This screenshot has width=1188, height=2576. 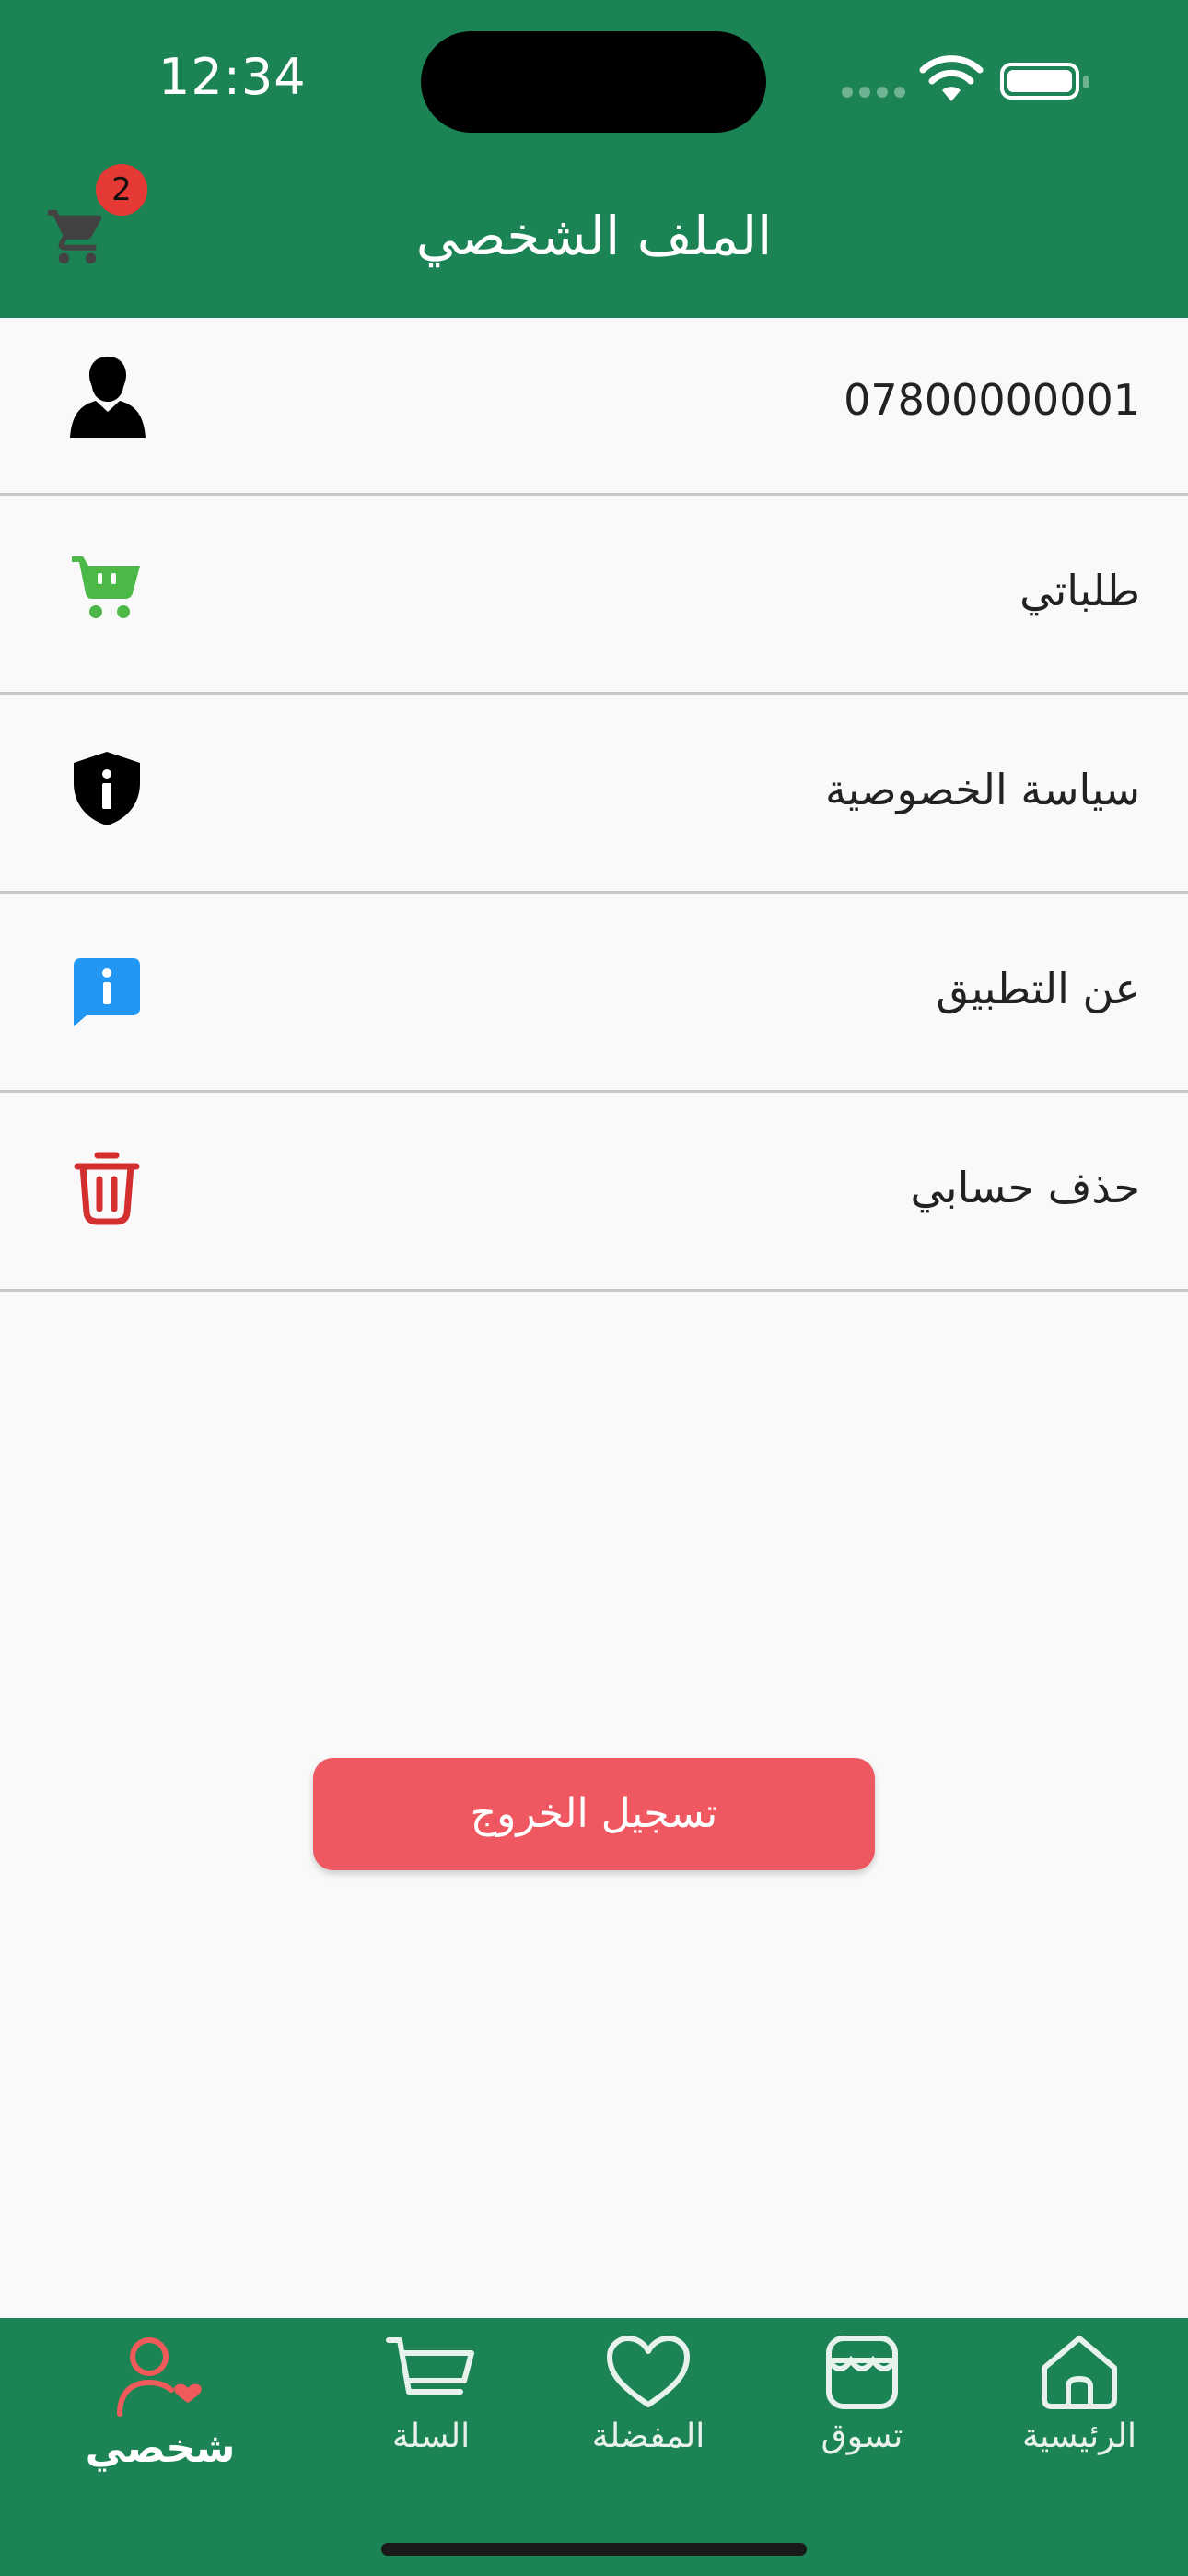 I want to click on info-chat-icon, so click(x=107, y=992).